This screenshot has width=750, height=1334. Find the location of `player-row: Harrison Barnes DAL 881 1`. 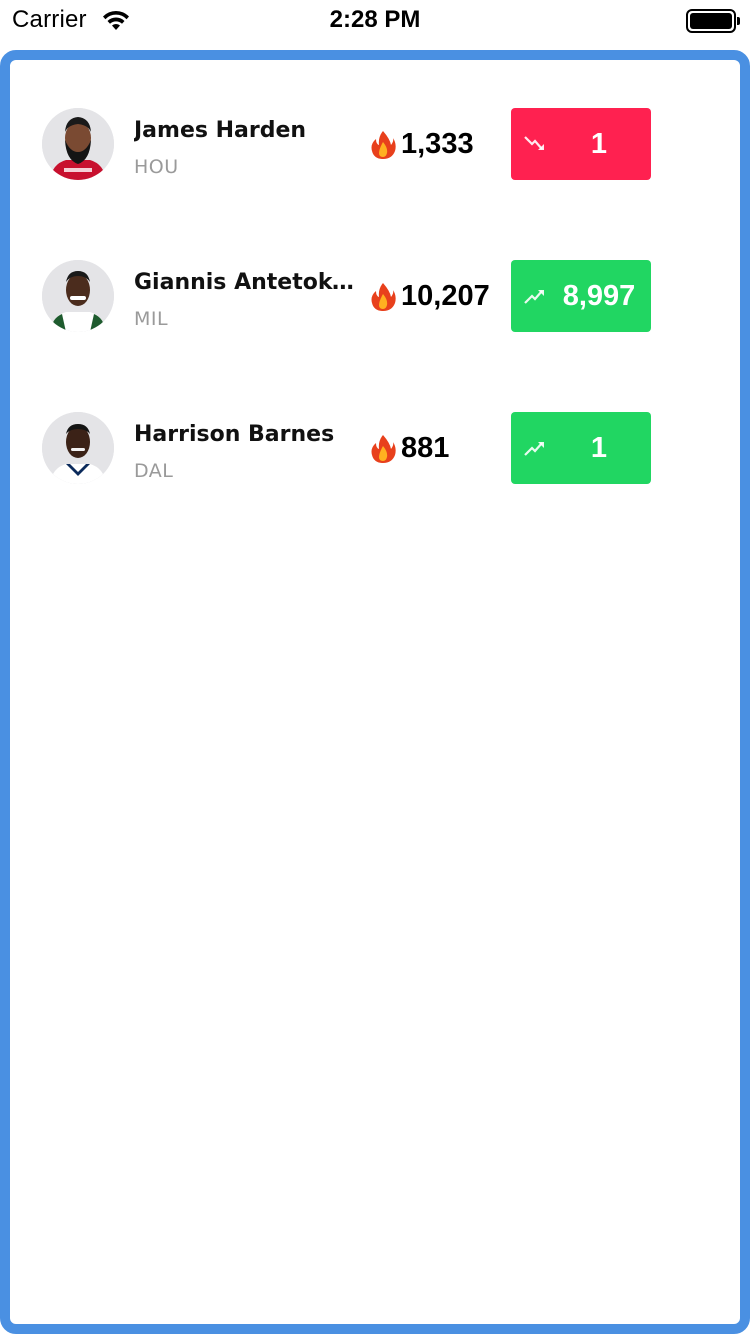

player-row: Harrison Barnes DAL 881 1 is located at coordinates (375, 452).